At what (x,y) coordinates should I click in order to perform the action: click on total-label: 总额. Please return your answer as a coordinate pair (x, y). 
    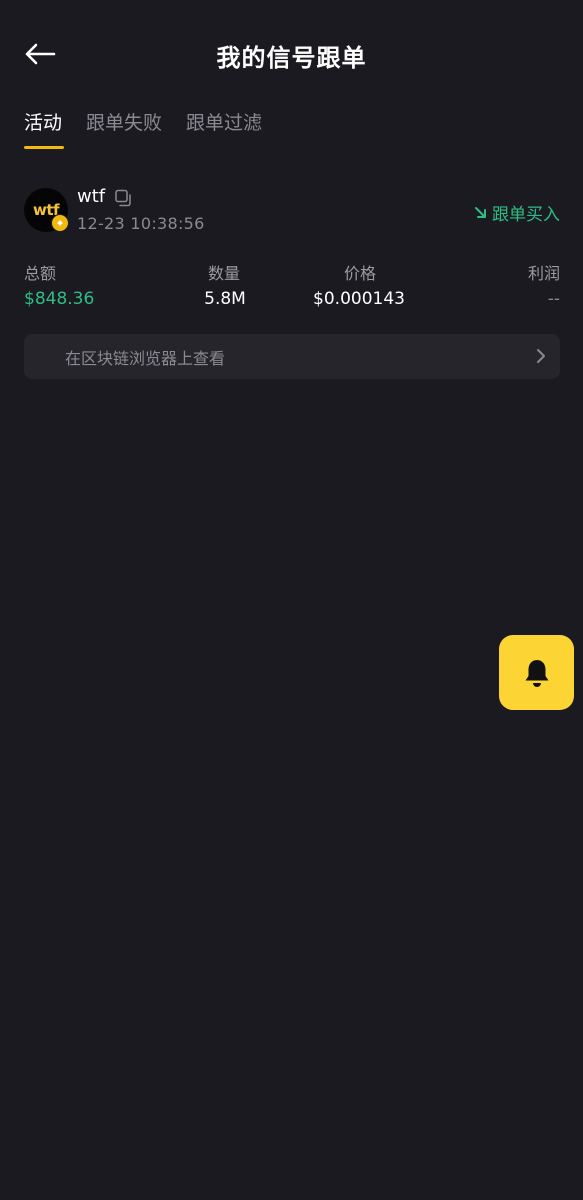
    Looking at the image, I should click on (40, 273).